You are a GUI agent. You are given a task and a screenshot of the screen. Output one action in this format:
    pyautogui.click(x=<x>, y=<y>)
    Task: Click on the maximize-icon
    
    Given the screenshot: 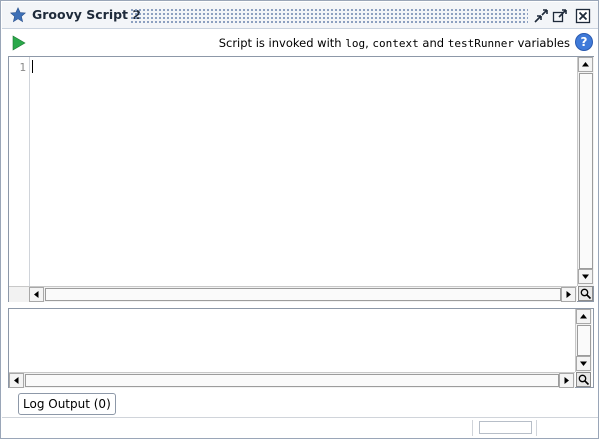 What is the action you would take?
    pyautogui.click(x=560, y=16)
    